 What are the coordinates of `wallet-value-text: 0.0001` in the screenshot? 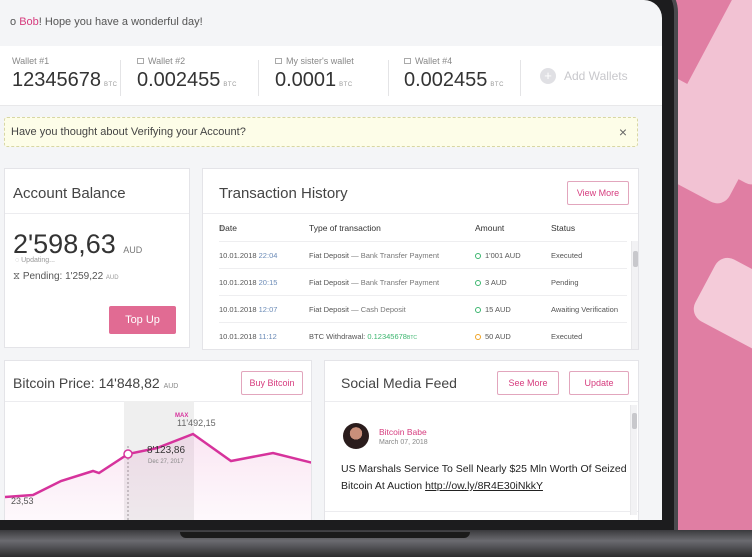 It's located at (306, 80).